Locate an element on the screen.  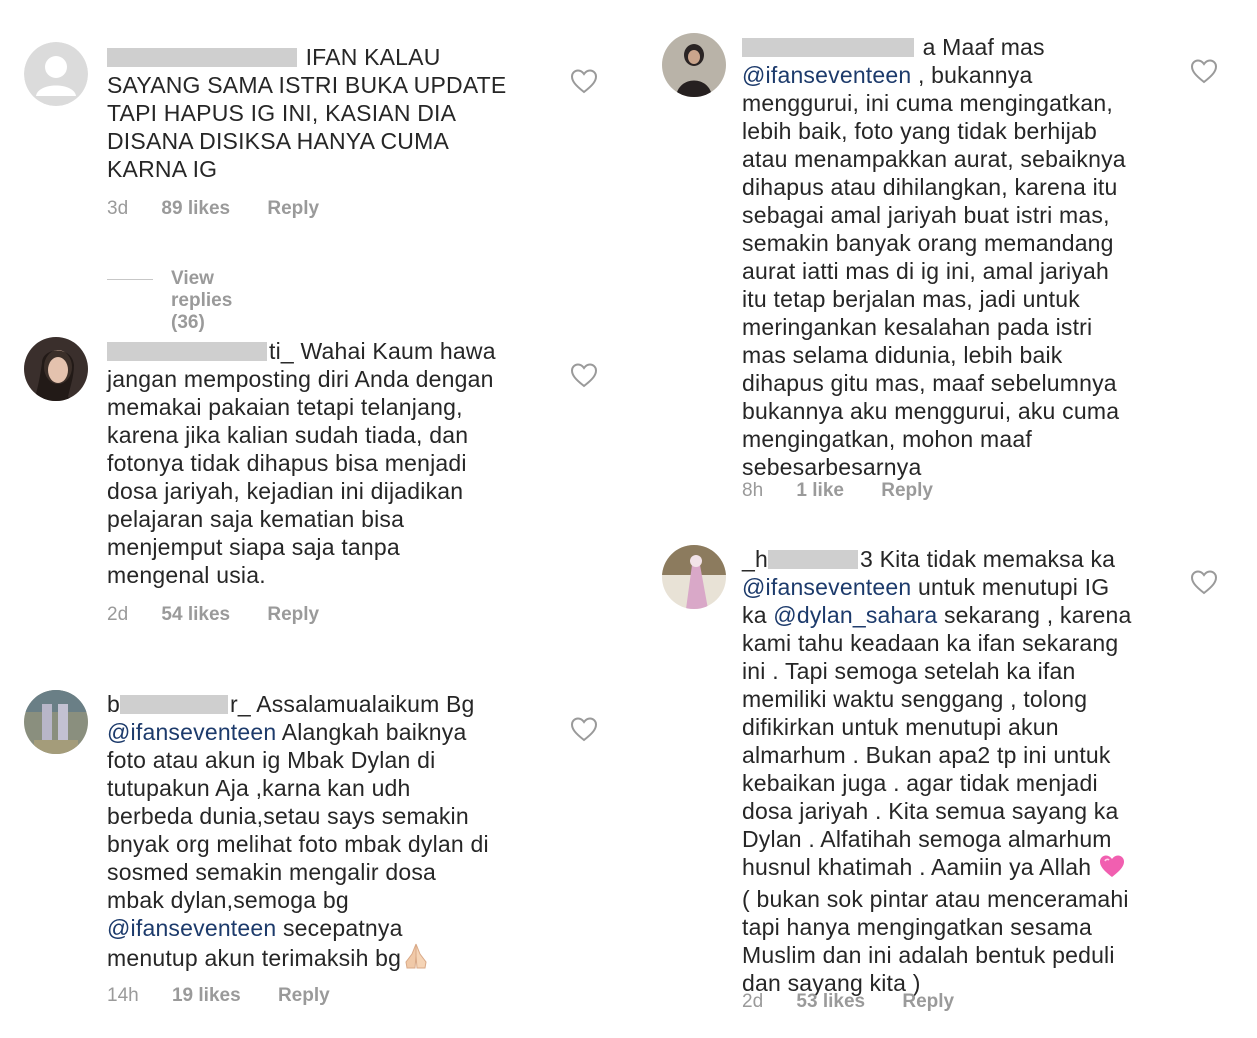
comment-text: kami tahu keadaan ka ifan sekarang is located at coordinates (930, 643).